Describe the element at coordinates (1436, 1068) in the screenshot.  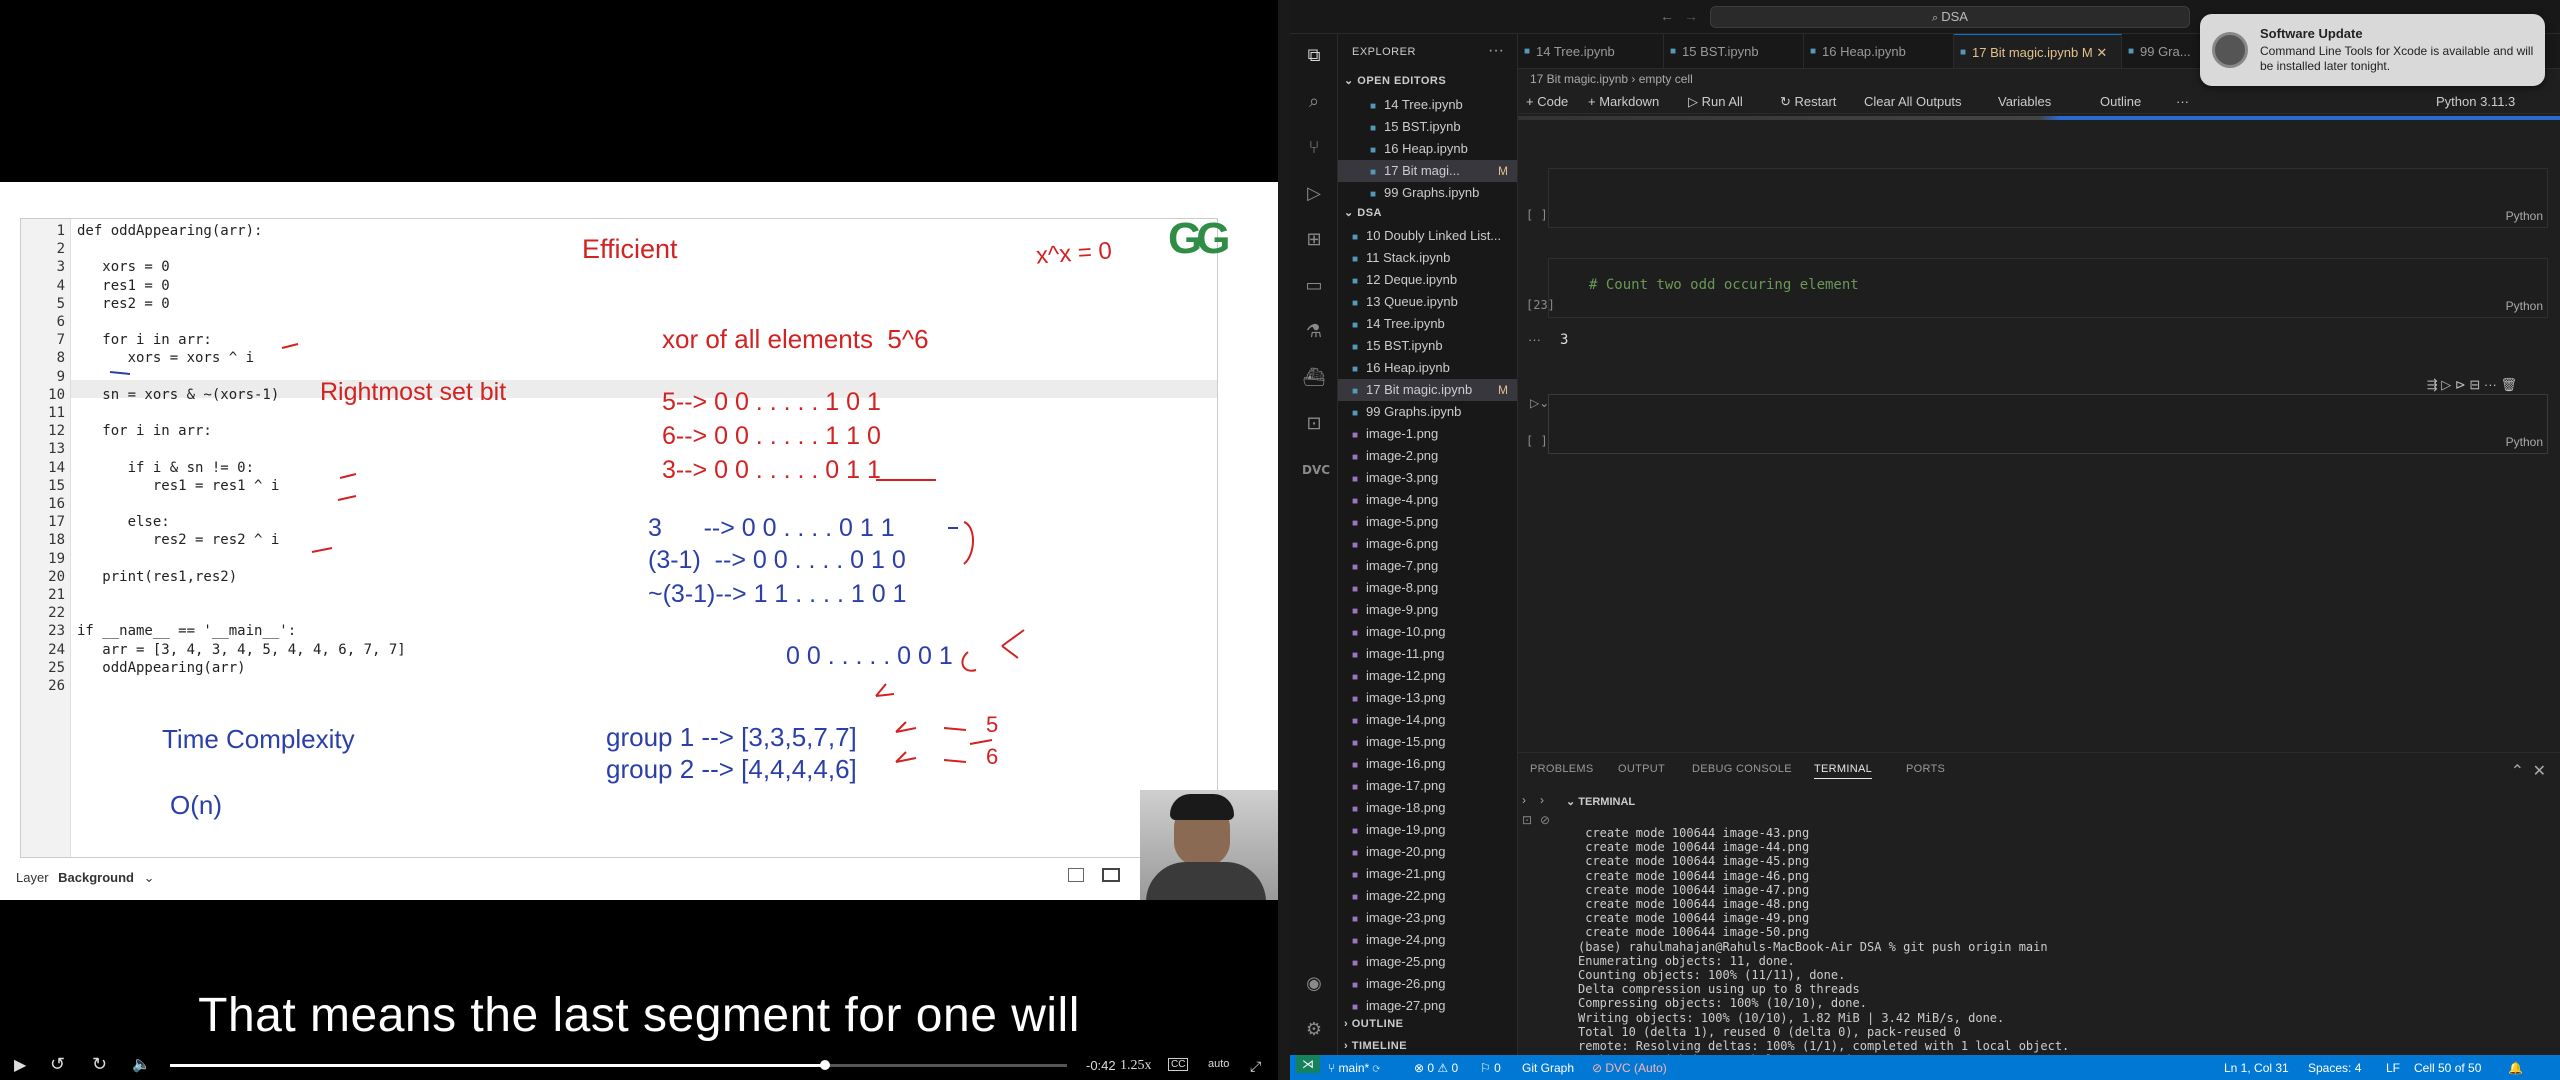
I see `problems-indicator: ⊗ 0 ⚠ 0` at that location.